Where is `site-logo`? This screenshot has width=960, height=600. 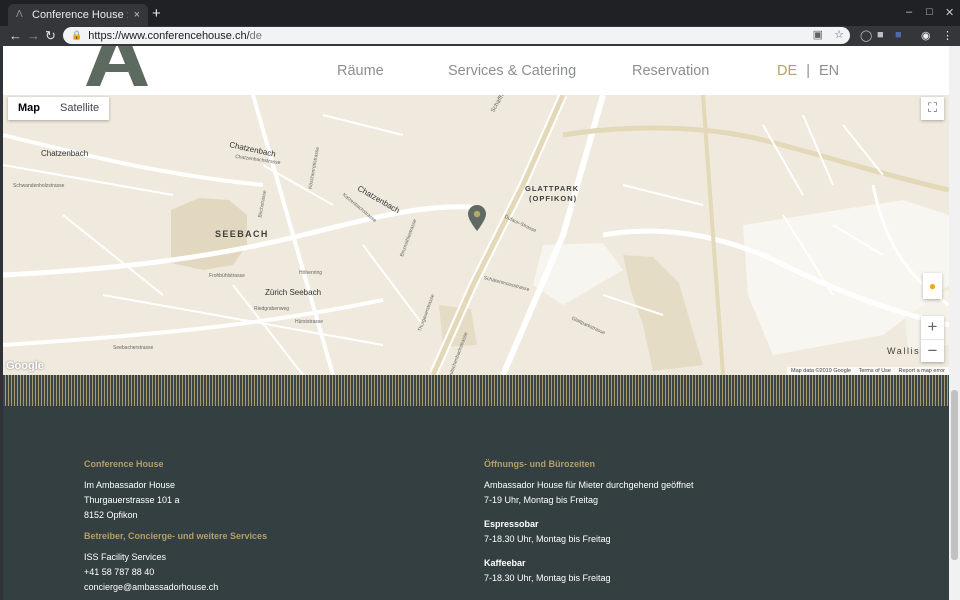 site-logo is located at coordinates (117, 66).